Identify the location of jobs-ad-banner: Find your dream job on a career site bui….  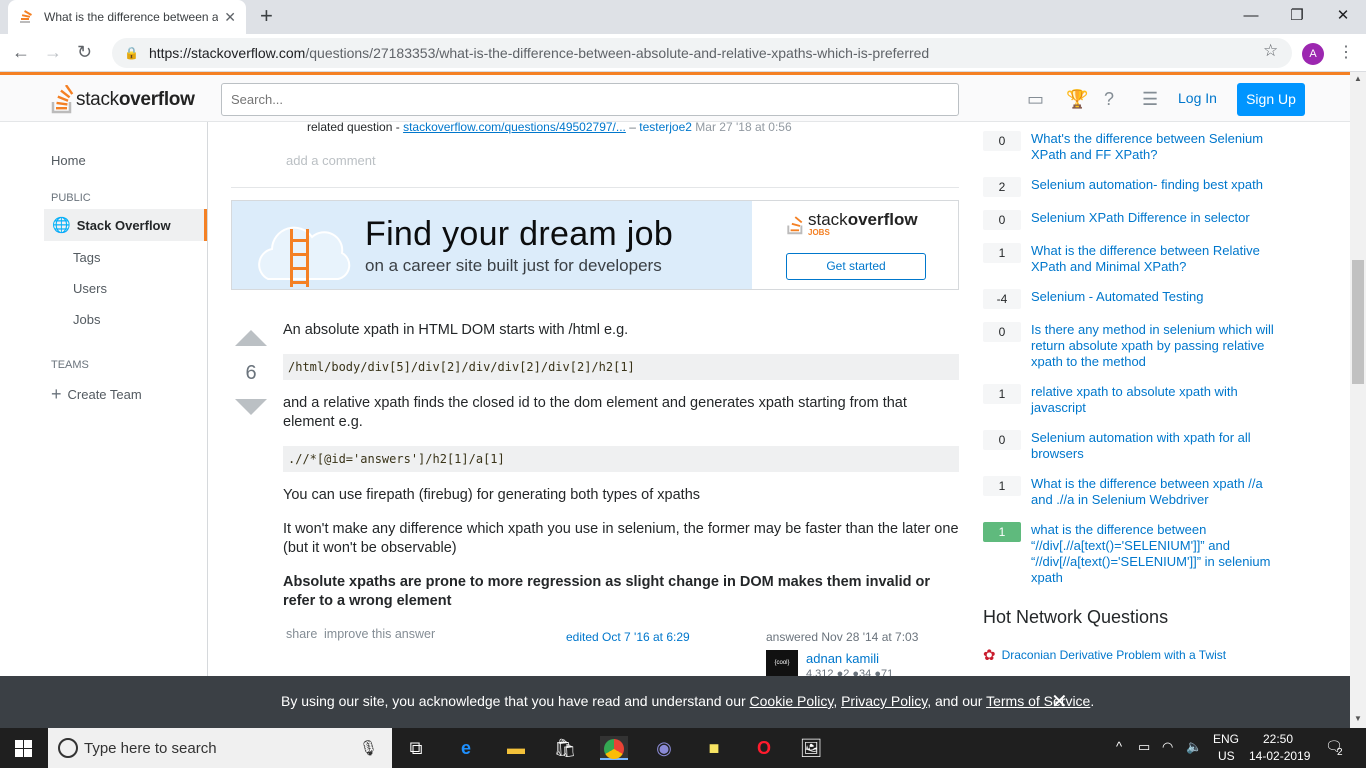
(595, 245).